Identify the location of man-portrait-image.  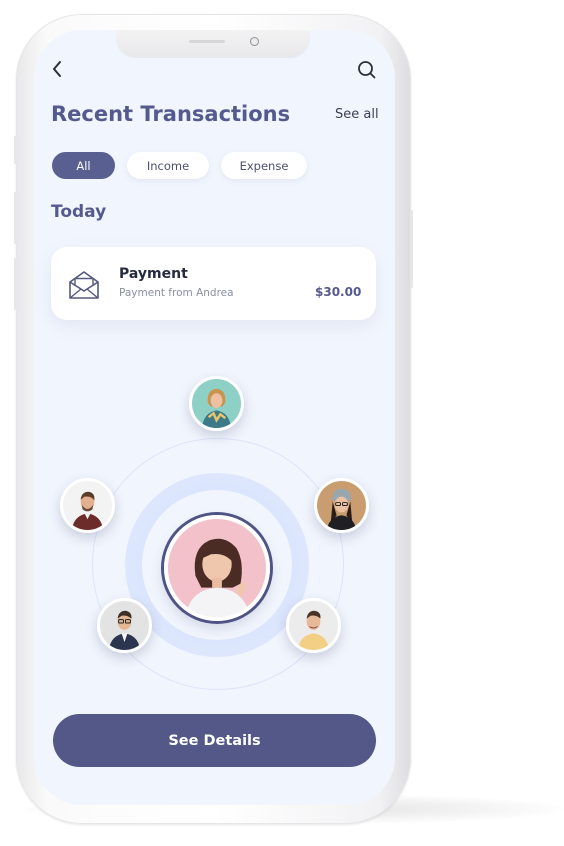
(87, 505).